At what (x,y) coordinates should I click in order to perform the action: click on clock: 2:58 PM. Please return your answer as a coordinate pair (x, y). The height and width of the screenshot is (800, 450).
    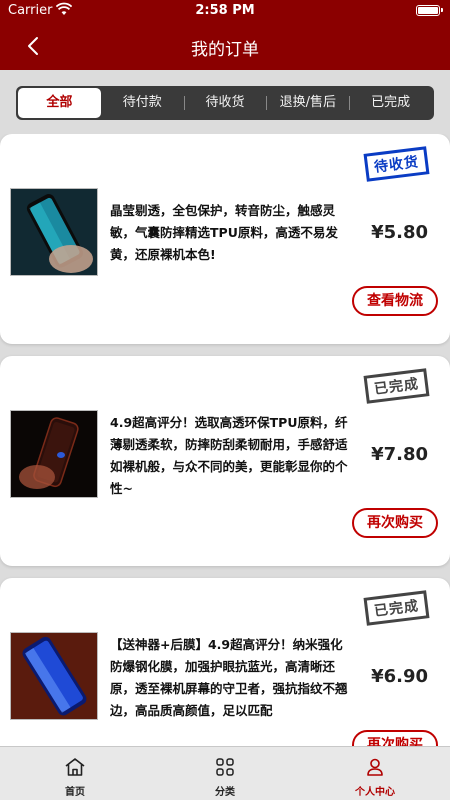
    Looking at the image, I should click on (225, 10).